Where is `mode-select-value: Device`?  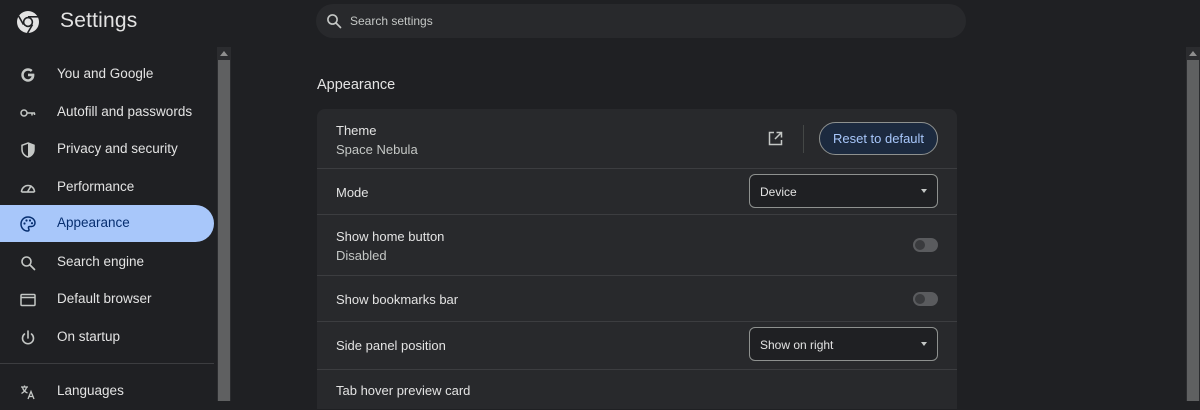
mode-select-value: Device is located at coordinates (778, 192).